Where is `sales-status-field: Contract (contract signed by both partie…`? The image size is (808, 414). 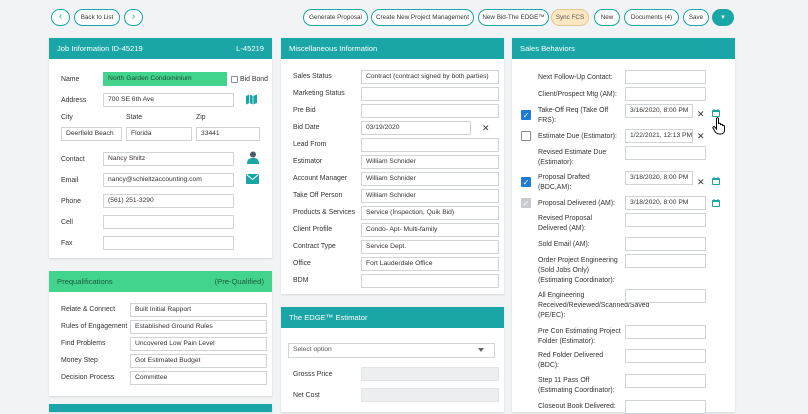
sales-status-field: Contract (contract signed by both partie… is located at coordinates (430, 77).